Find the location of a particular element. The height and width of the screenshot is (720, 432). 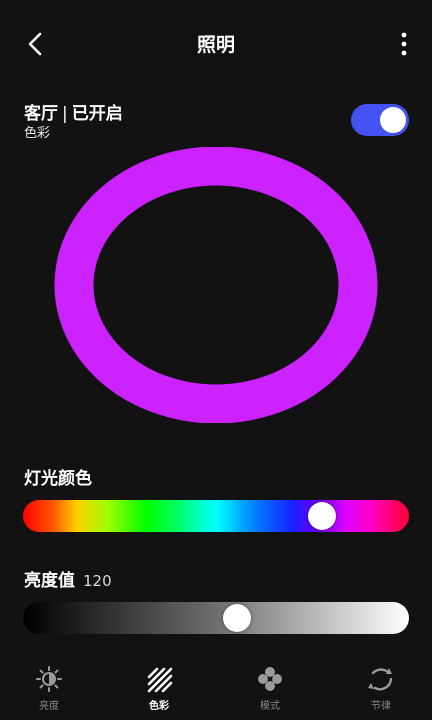

brightness-value: 120 is located at coordinates (97, 581).